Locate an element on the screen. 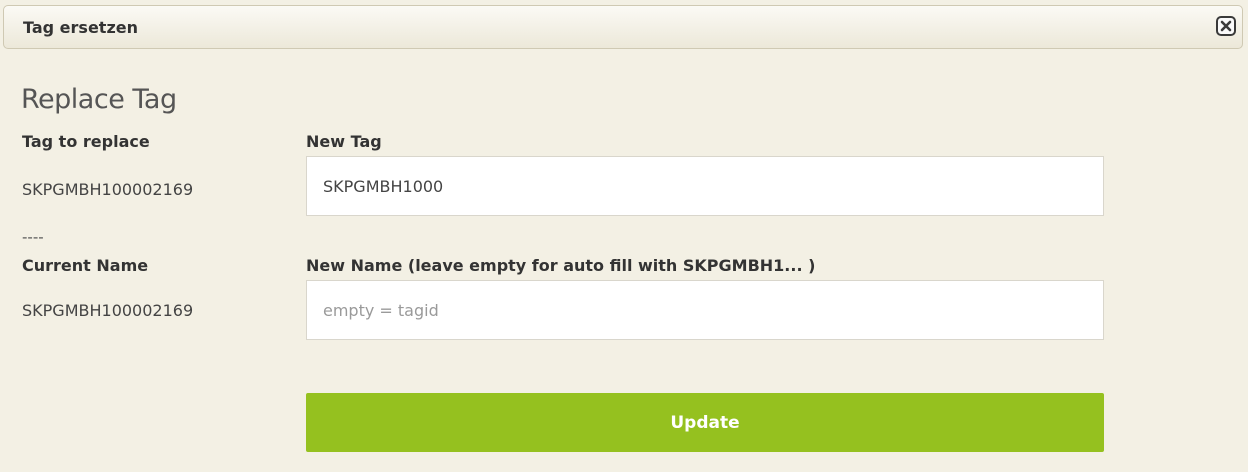  new-tag-label: New Tag is located at coordinates (344, 141).